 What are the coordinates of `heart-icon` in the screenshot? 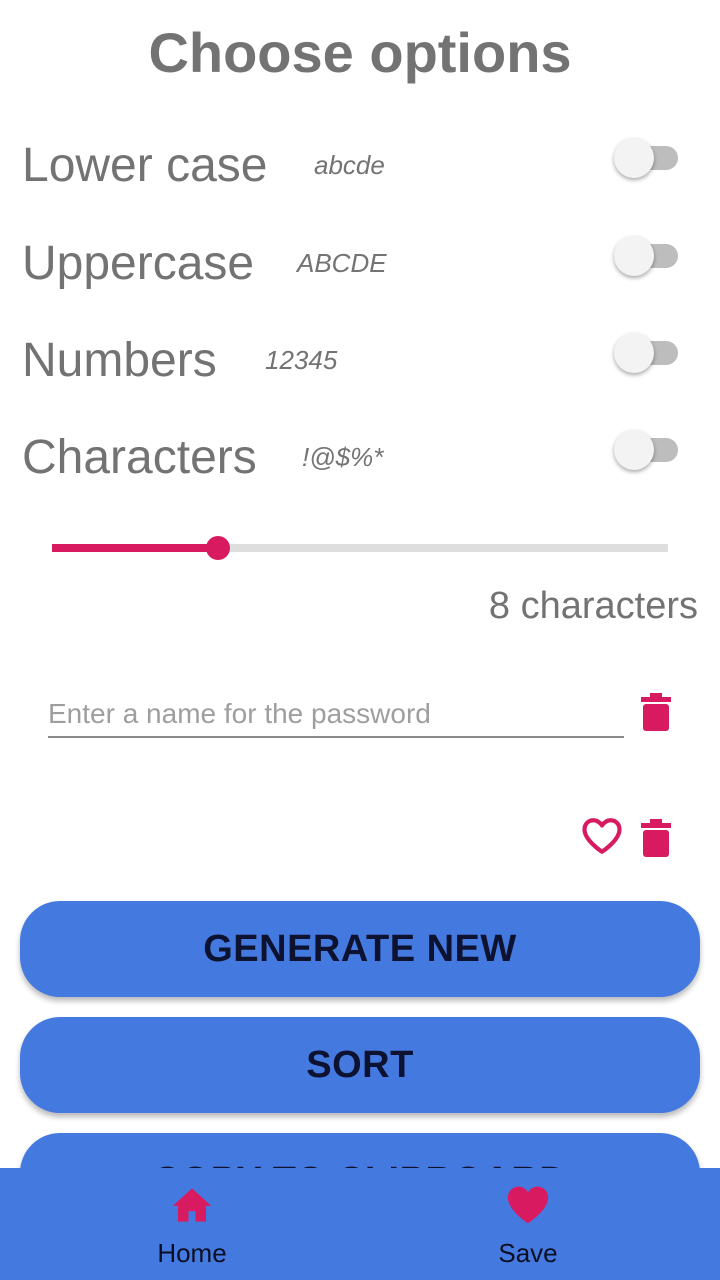 It's located at (528, 1205).